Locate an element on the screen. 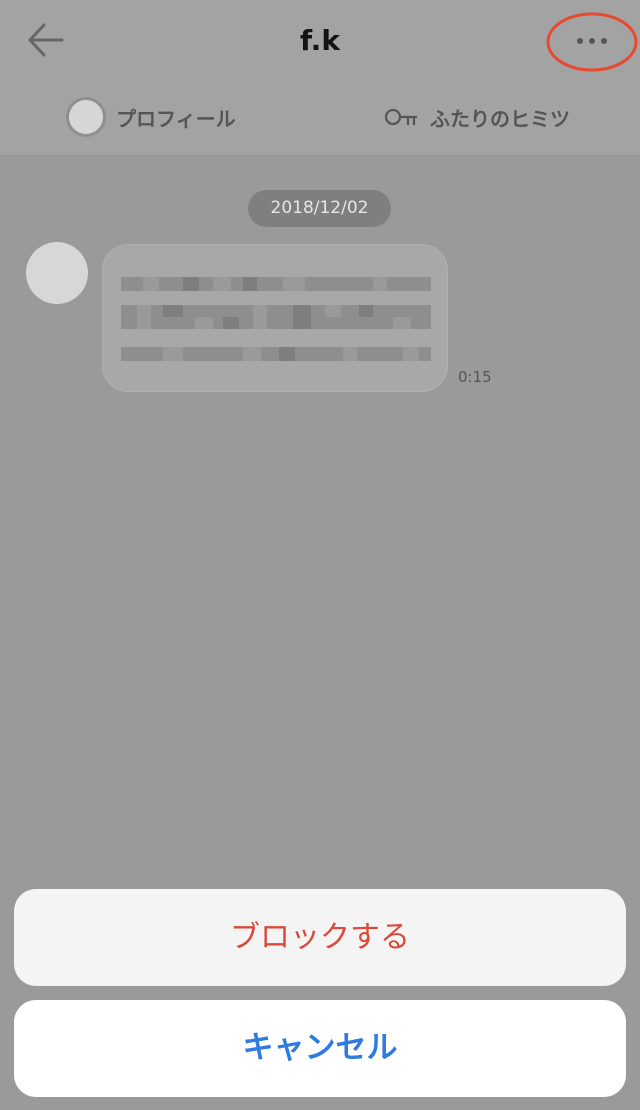  tab-secret: ふたりのヒミツ is located at coordinates (477, 117).